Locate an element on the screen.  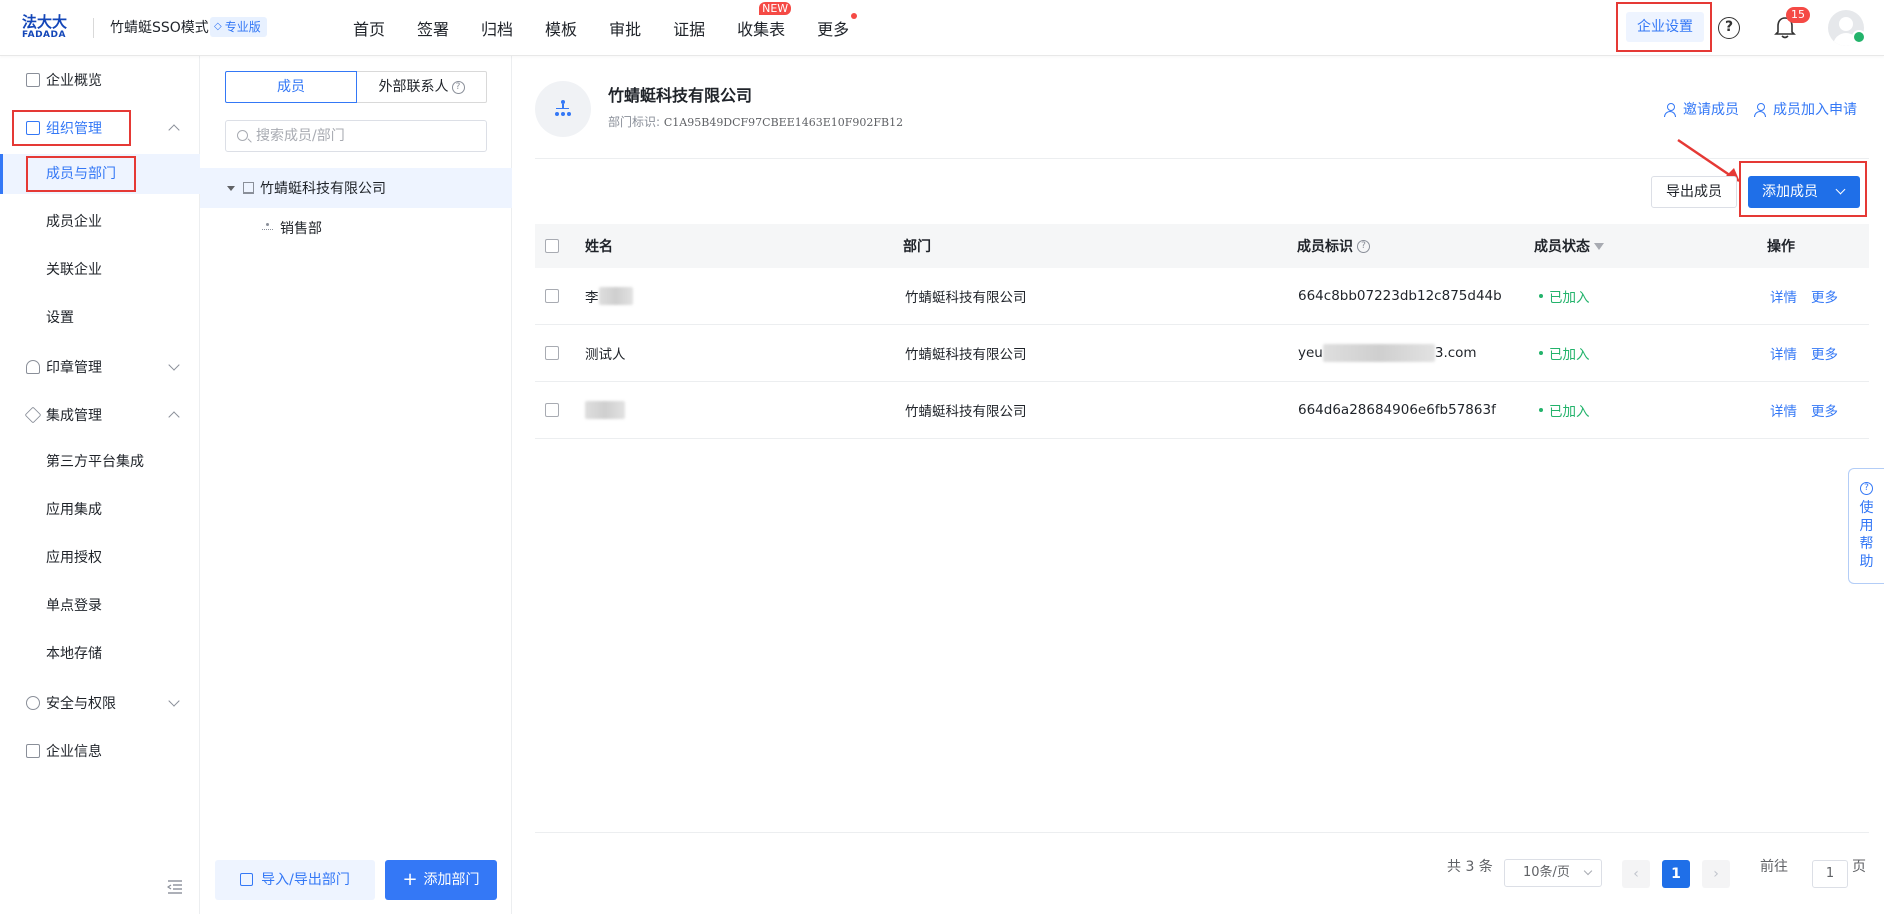
sidebar-item-integration-management: 集成管理 is located at coordinates (100, 415).